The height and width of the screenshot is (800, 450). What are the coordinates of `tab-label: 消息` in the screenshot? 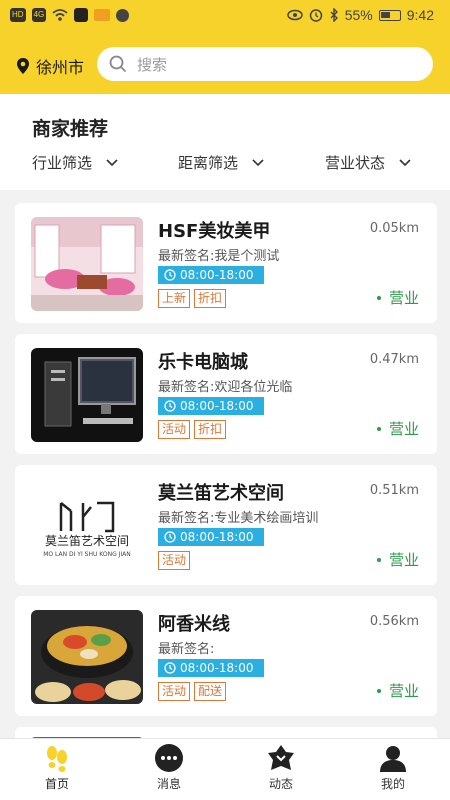 It's located at (168, 784).